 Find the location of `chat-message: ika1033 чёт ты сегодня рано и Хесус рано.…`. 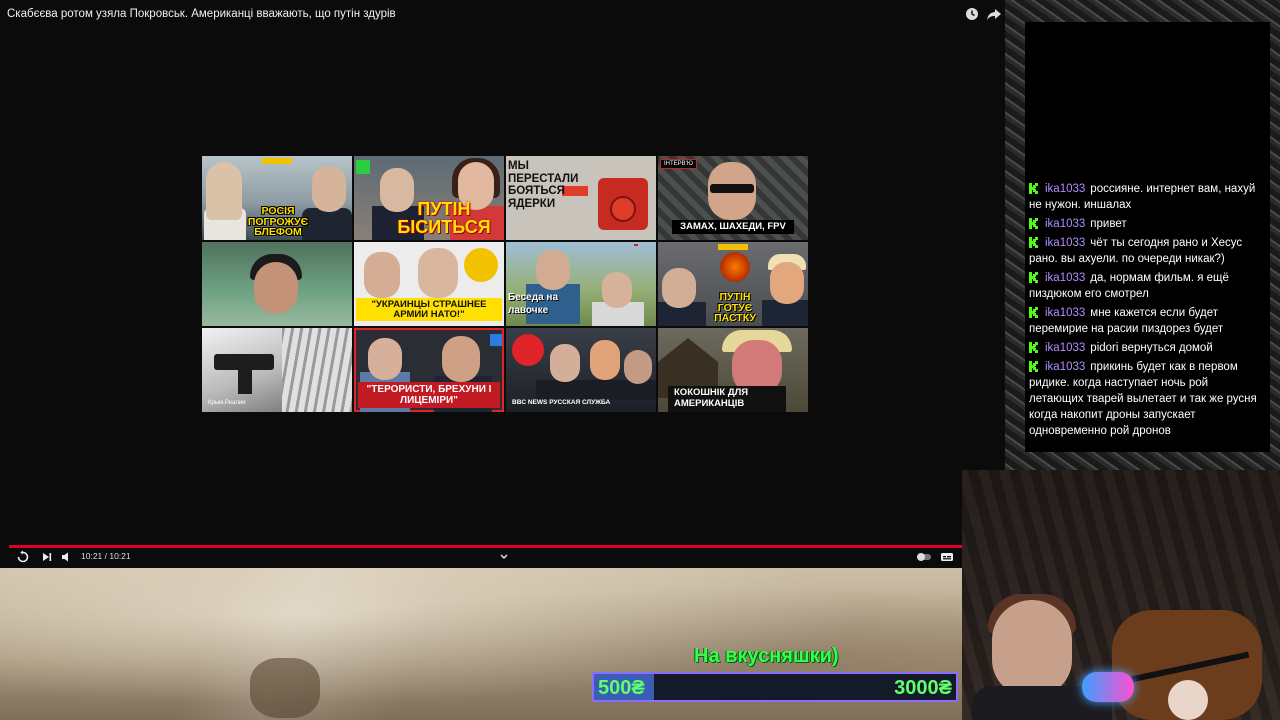

chat-message: ika1033 чёт ты сегодня рано и Хесус рано.… is located at coordinates (1147, 251).